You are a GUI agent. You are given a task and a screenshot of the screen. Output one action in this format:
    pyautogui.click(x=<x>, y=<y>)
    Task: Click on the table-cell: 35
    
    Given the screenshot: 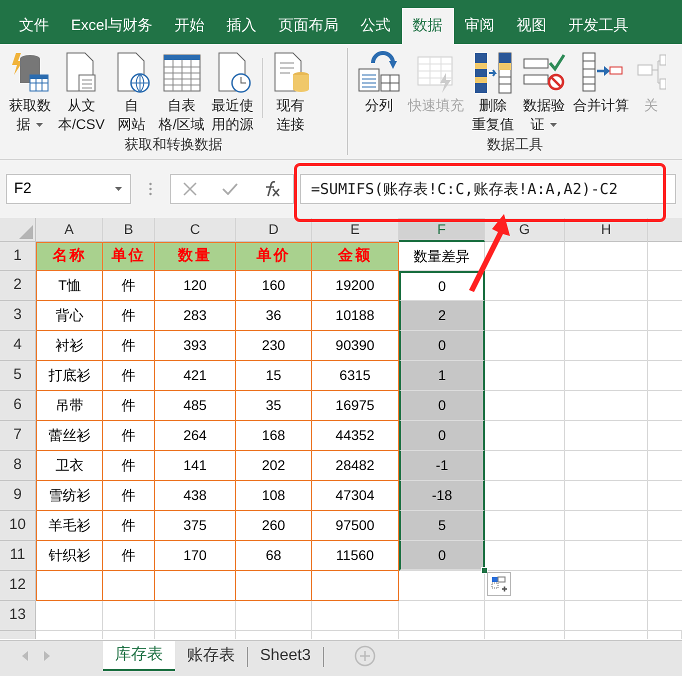 What is the action you would take?
    pyautogui.click(x=274, y=406)
    